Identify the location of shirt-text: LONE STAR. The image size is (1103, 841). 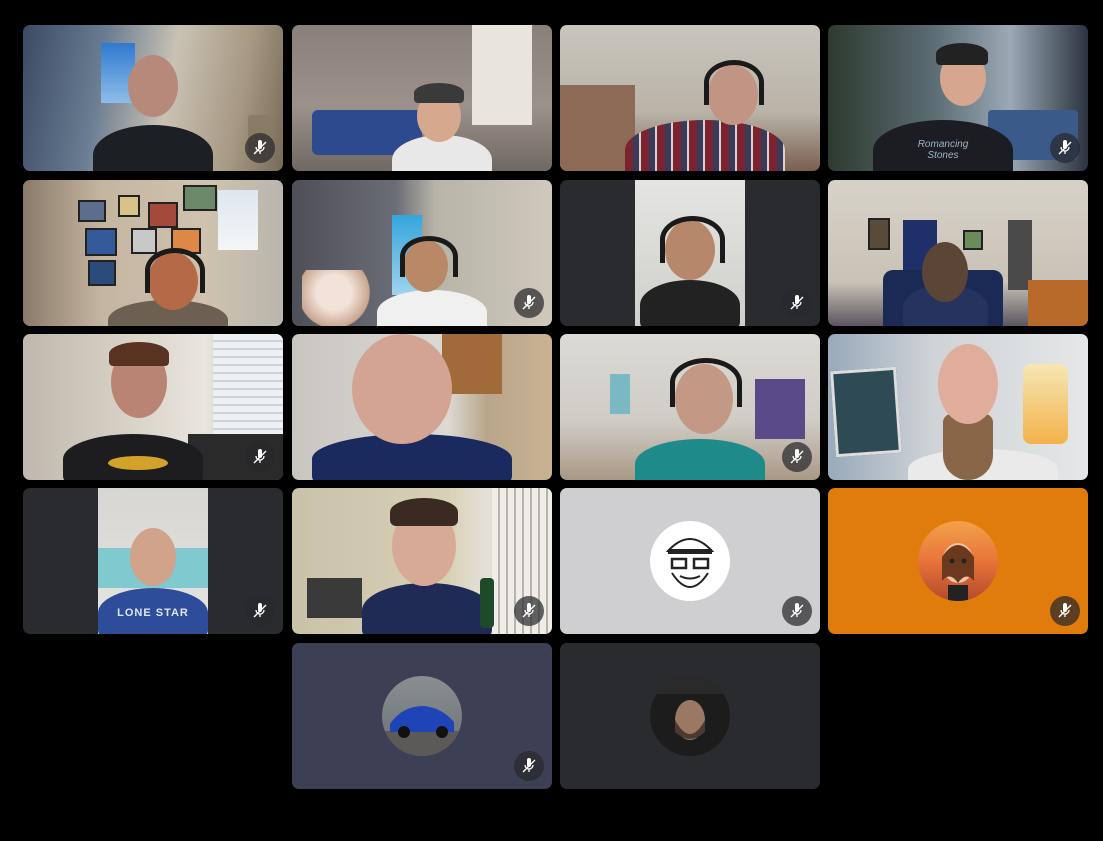
(153, 613).